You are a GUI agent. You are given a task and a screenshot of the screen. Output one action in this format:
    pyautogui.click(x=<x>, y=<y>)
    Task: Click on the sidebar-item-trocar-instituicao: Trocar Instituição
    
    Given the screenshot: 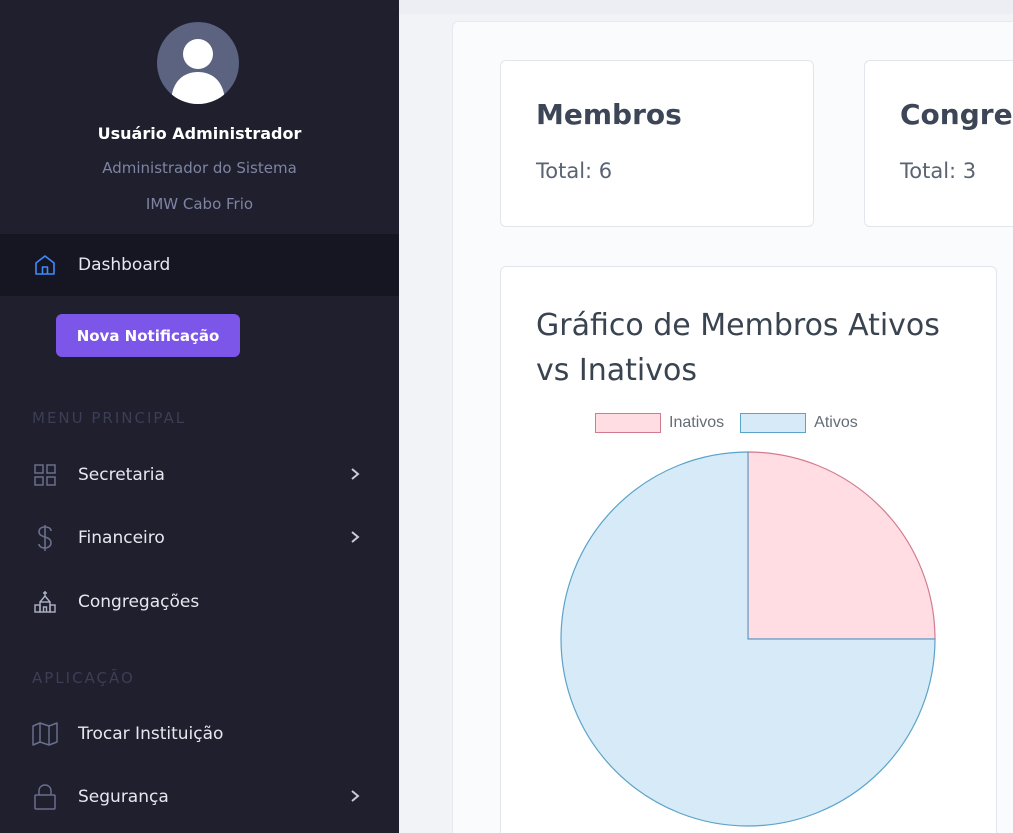 What is the action you would take?
    pyautogui.click(x=202, y=734)
    